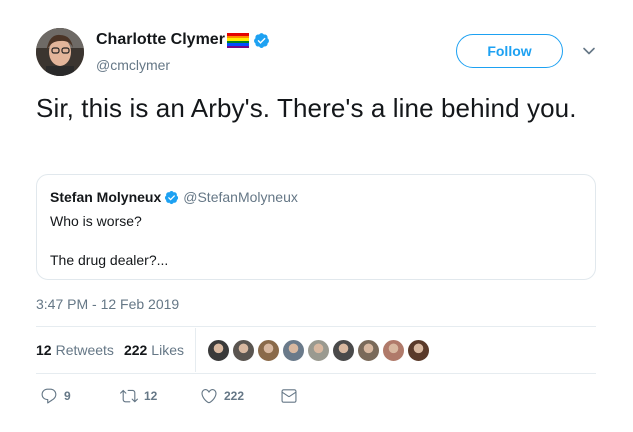 The height and width of the screenshot is (432, 633). What do you see at coordinates (129, 396) in the screenshot?
I see `retweet-icon` at bounding box center [129, 396].